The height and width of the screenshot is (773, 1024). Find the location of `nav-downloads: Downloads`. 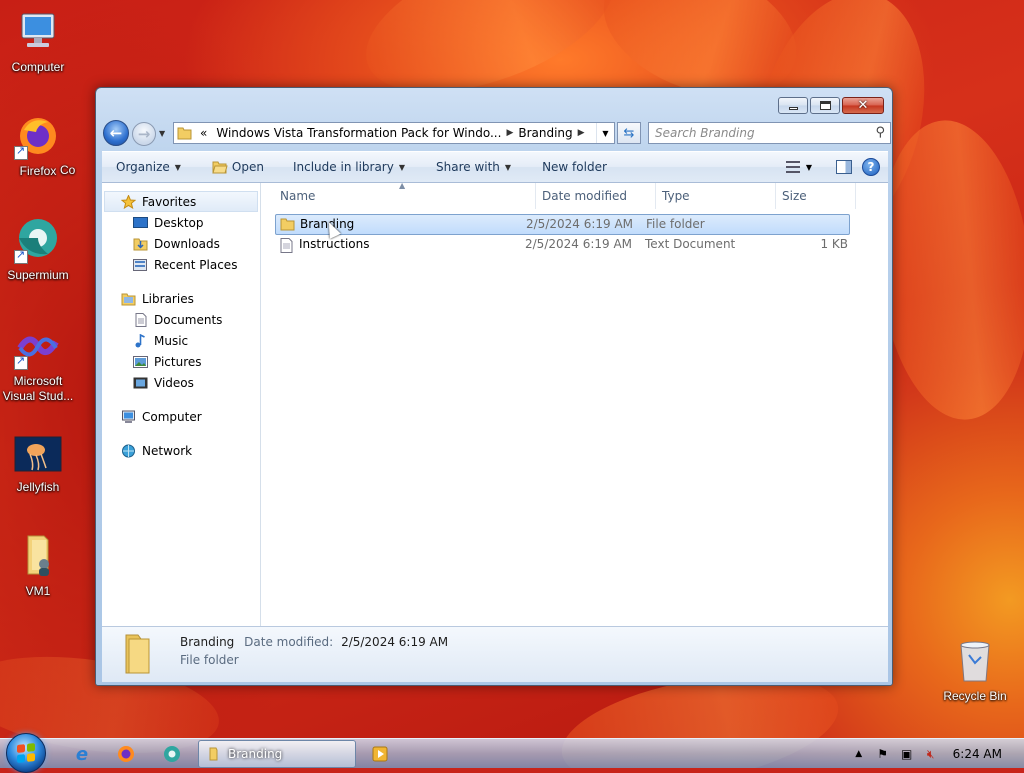

nav-downloads: Downloads is located at coordinates (181, 243).